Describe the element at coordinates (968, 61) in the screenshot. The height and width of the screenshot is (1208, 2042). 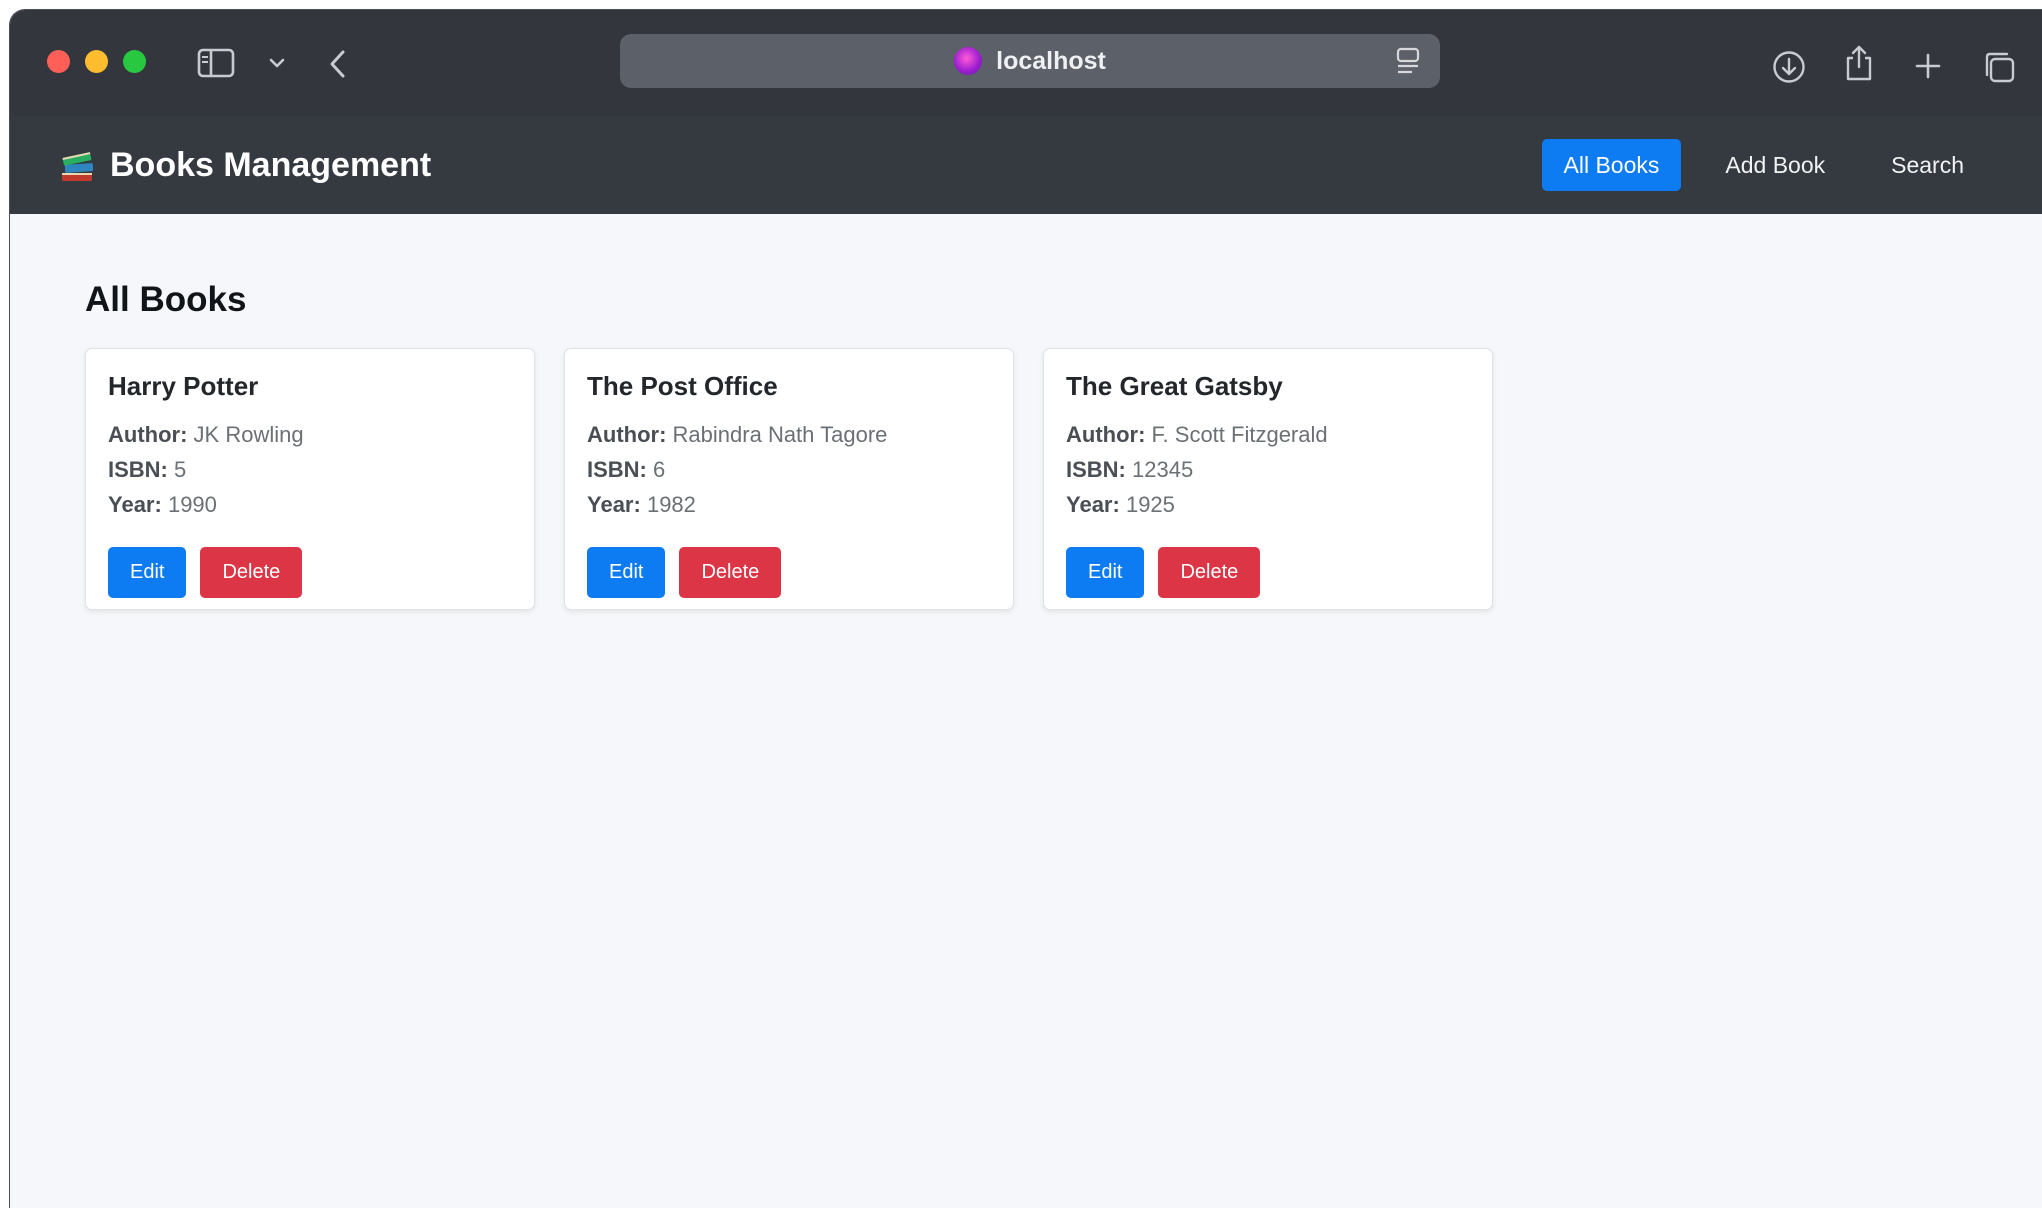
I see `site-icon` at that location.